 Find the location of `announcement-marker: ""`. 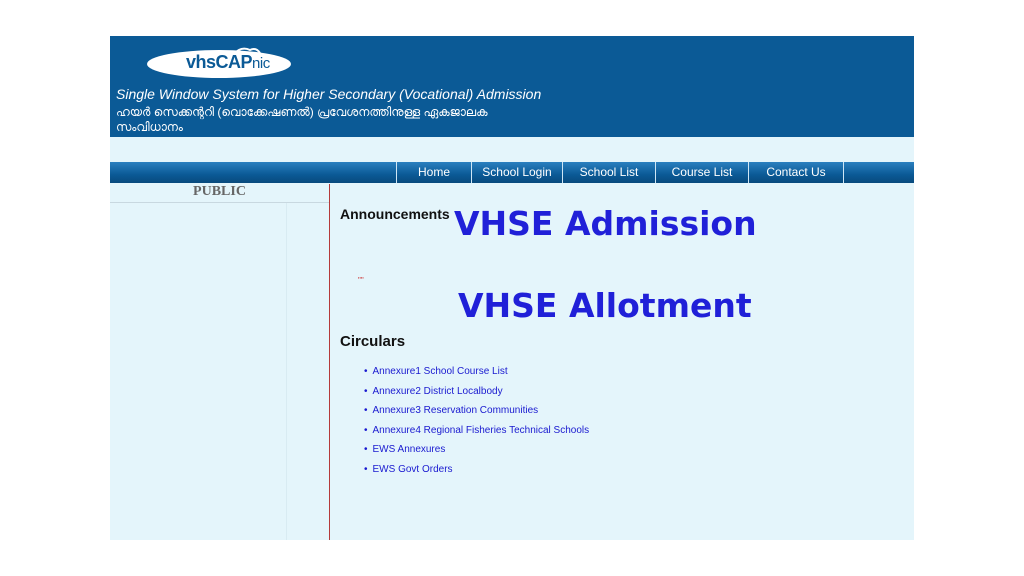

announcement-marker: "" is located at coordinates (361, 280).